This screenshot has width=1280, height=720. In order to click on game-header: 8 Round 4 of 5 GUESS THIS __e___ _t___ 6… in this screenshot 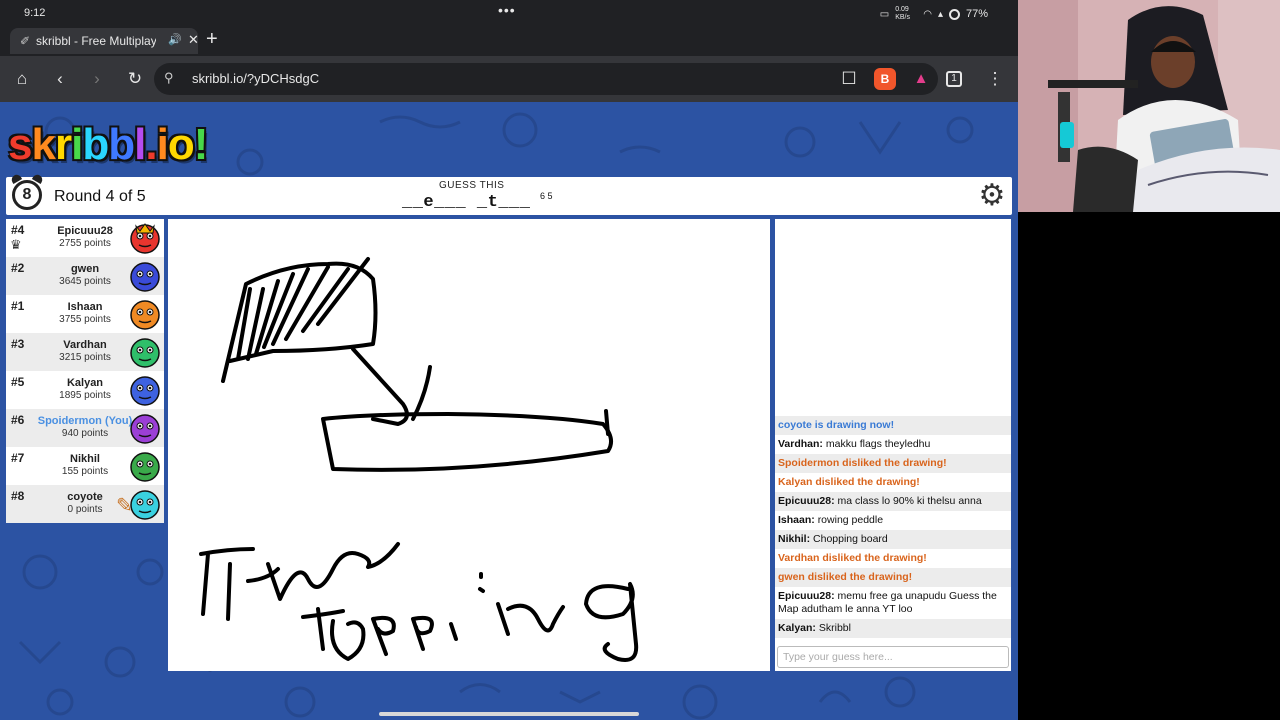, I will do `click(509, 193)`.